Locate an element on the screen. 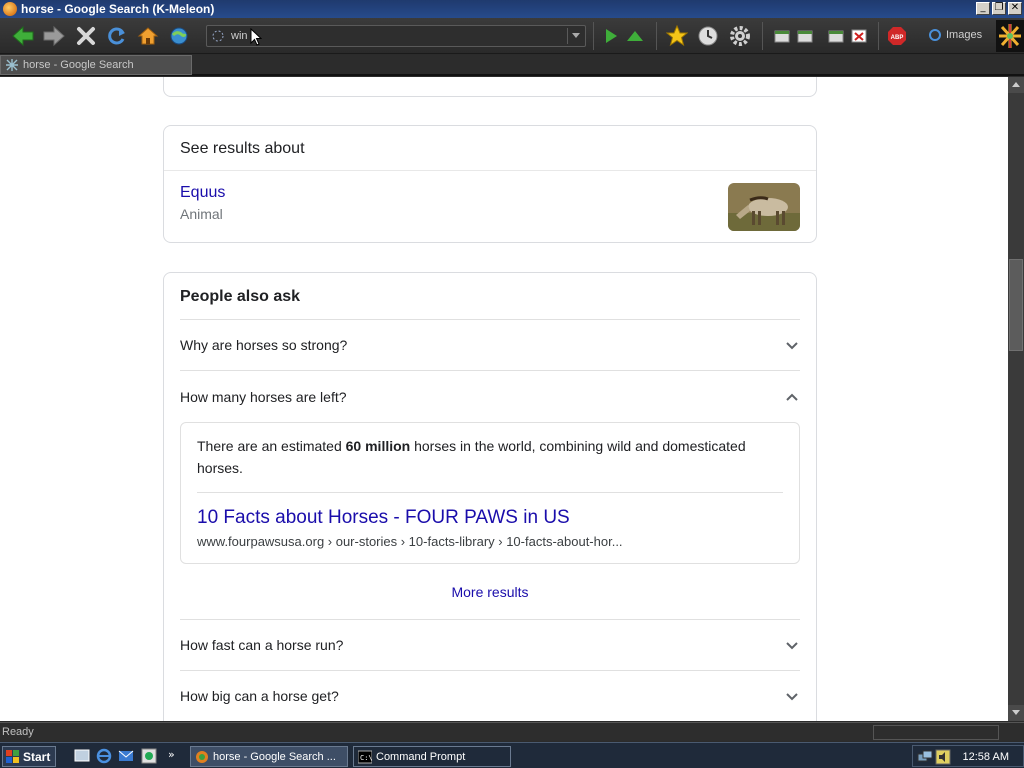  quicklaunch-overflow-icon: » is located at coordinates (171, 754).